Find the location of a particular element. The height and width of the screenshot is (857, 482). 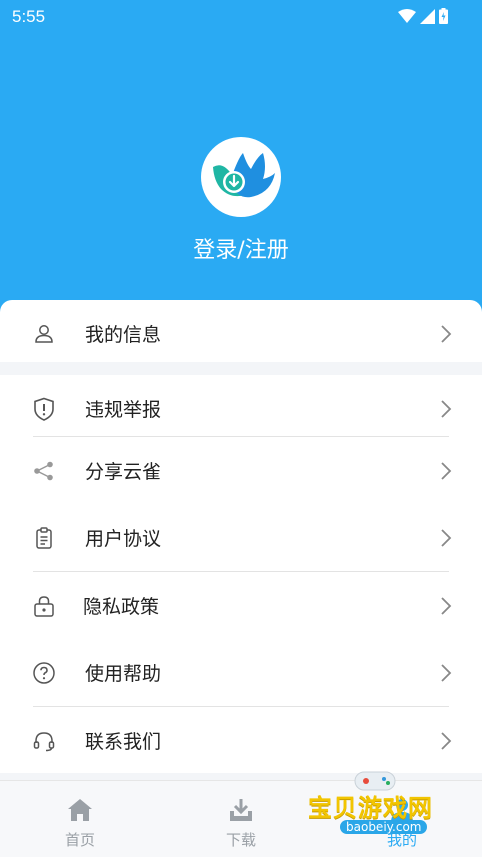

menu-item-contact-us: 联系我们 is located at coordinates (241, 740).